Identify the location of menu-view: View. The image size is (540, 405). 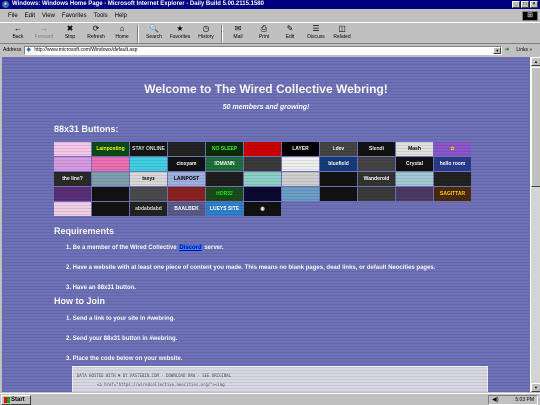
(48, 16).